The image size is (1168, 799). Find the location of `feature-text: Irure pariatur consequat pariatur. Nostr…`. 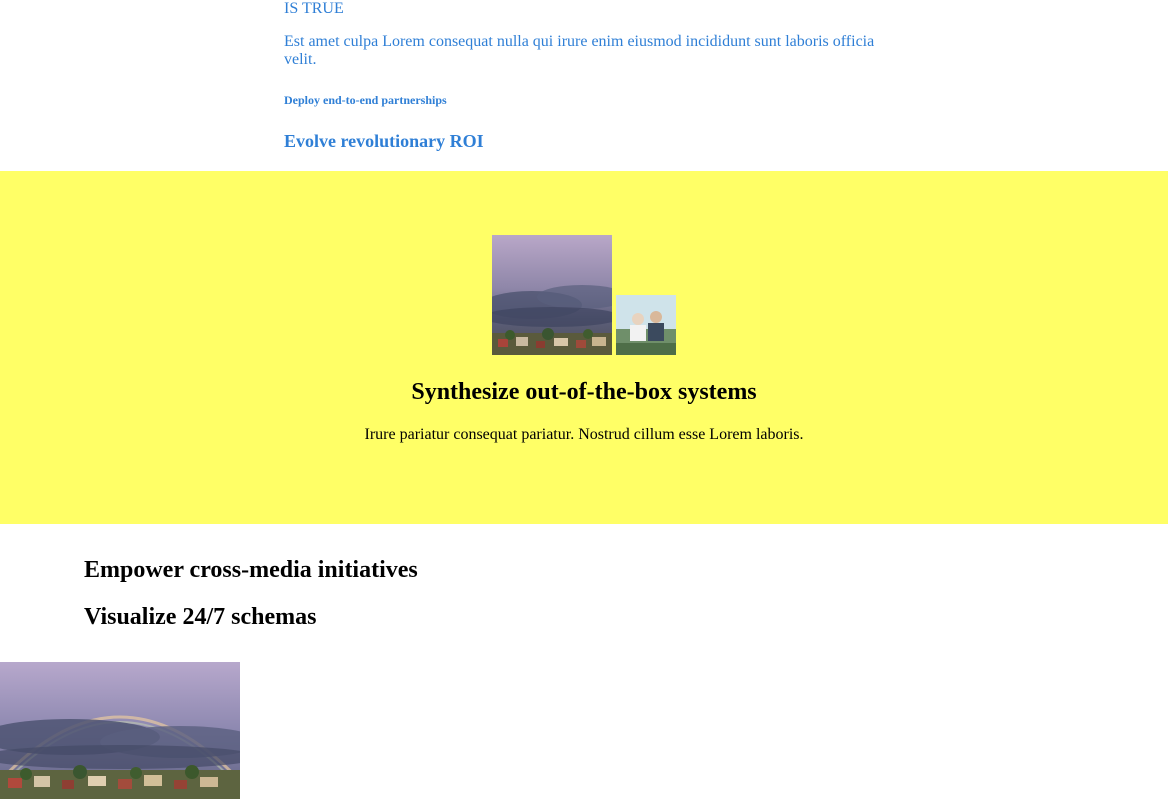

feature-text: Irure pariatur consequat pariatur. Nostr… is located at coordinates (584, 434).